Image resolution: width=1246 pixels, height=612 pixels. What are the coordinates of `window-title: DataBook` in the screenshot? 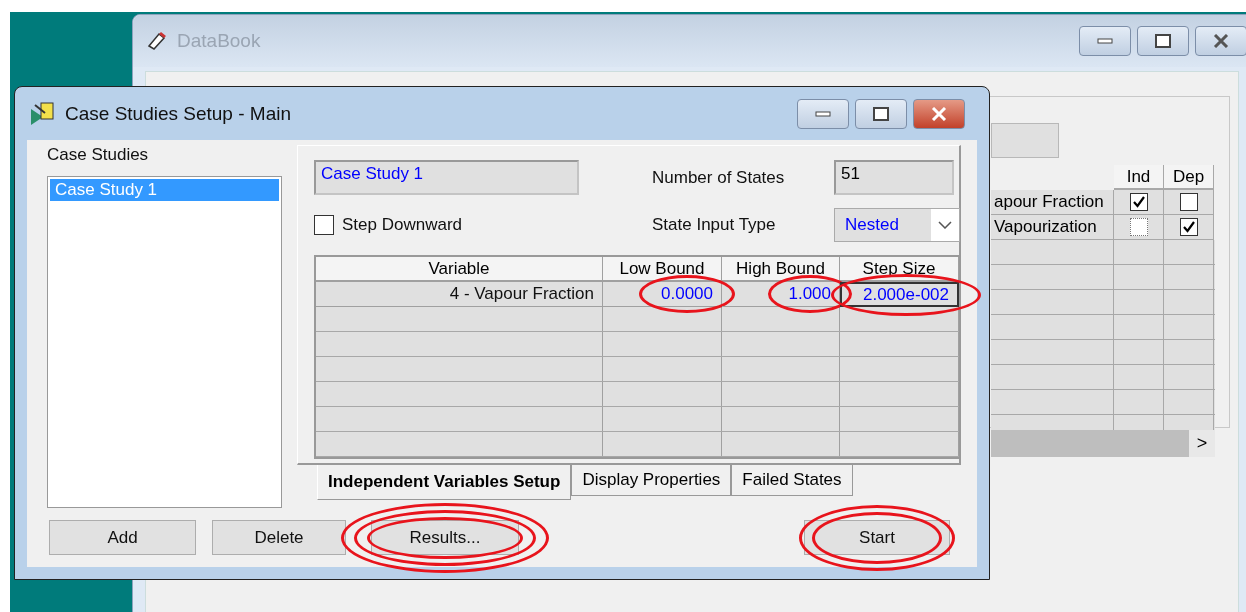 It's located at (219, 41).